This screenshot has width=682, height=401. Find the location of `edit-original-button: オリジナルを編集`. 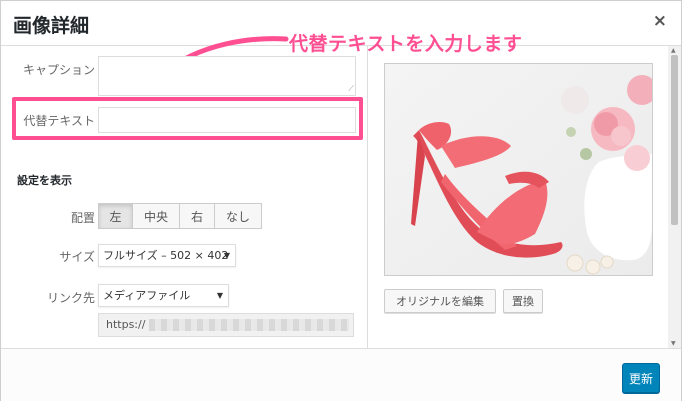

edit-original-button: オリジナルを編集 is located at coordinates (440, 301).